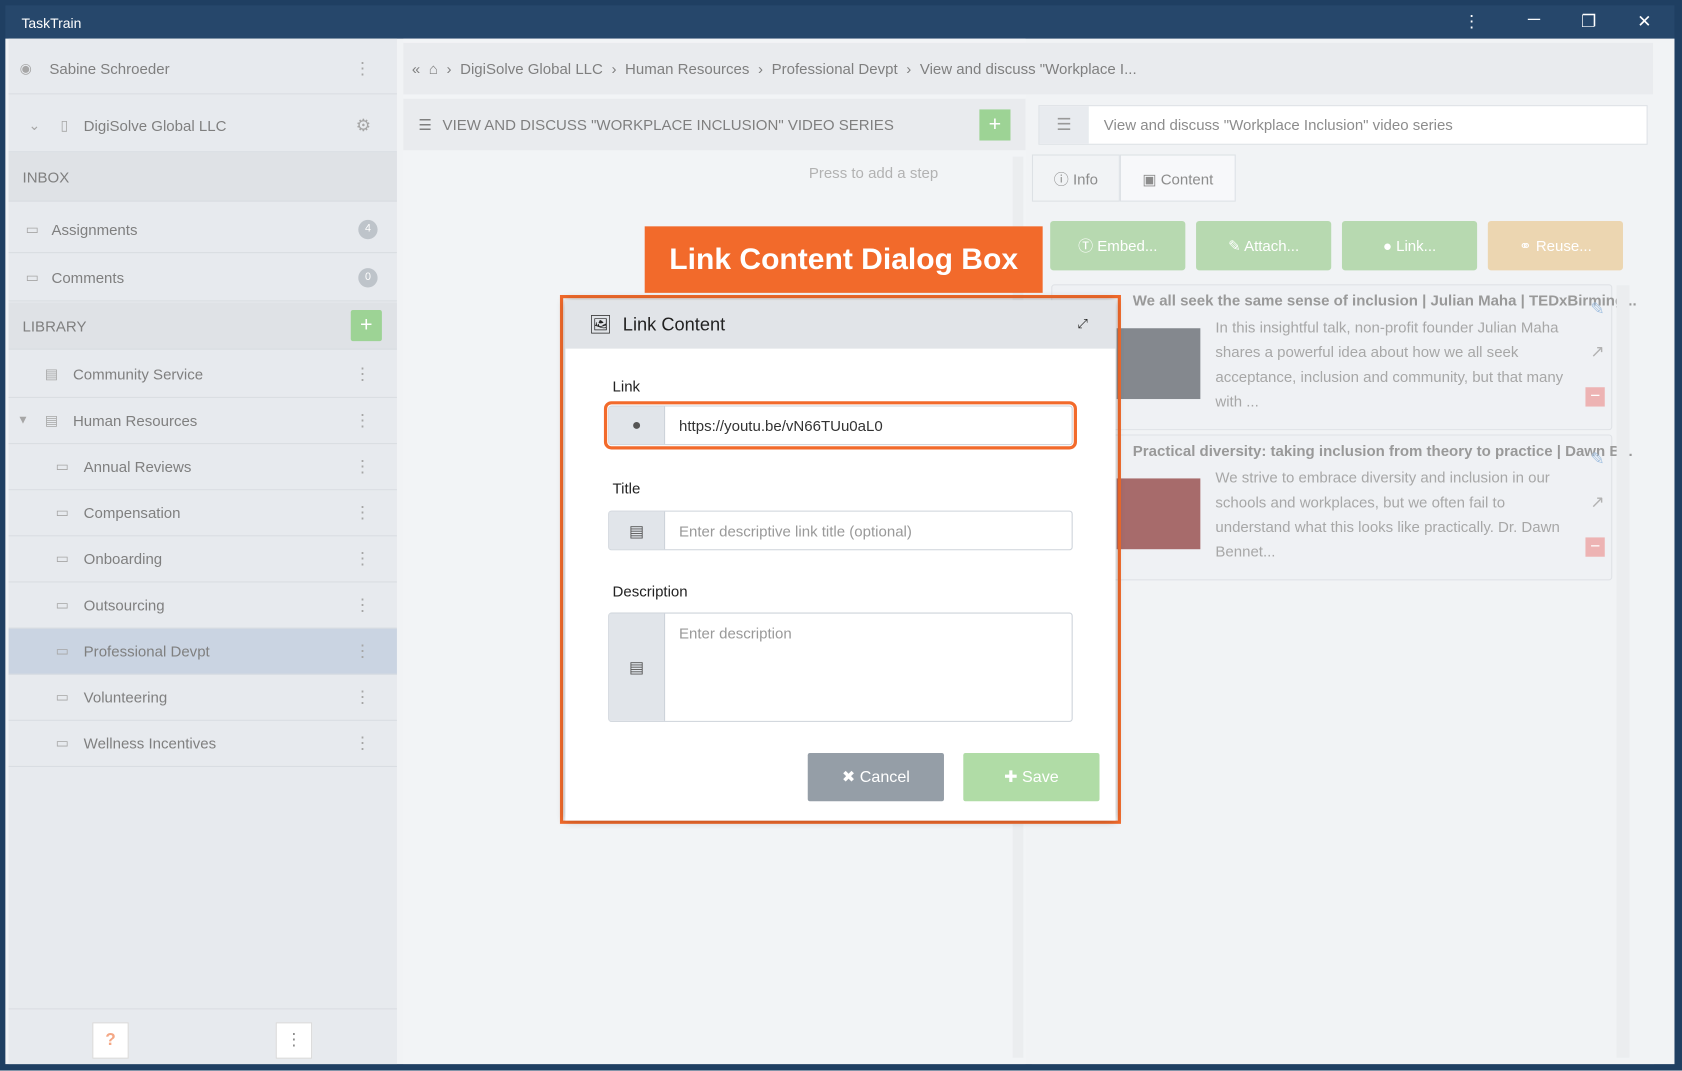  What do you see at coordinates (637, 425) in the screenshot?
I see `globe-icon: ●` at bounding box center [637, 425].